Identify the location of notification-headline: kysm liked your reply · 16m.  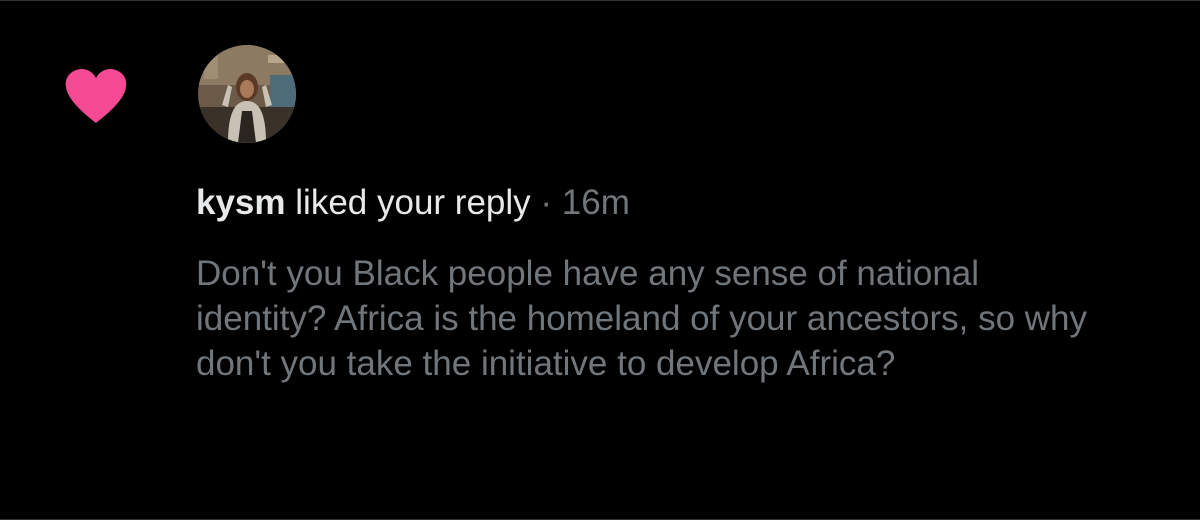
(413, 203).